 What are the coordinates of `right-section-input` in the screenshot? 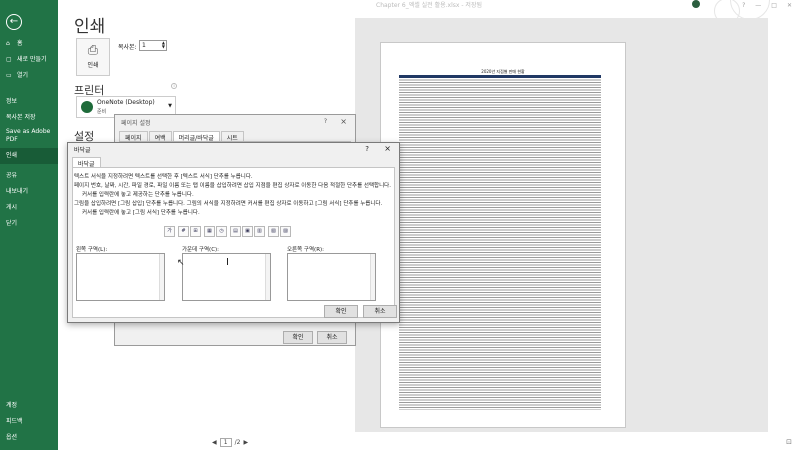 It's located at (331, 277).